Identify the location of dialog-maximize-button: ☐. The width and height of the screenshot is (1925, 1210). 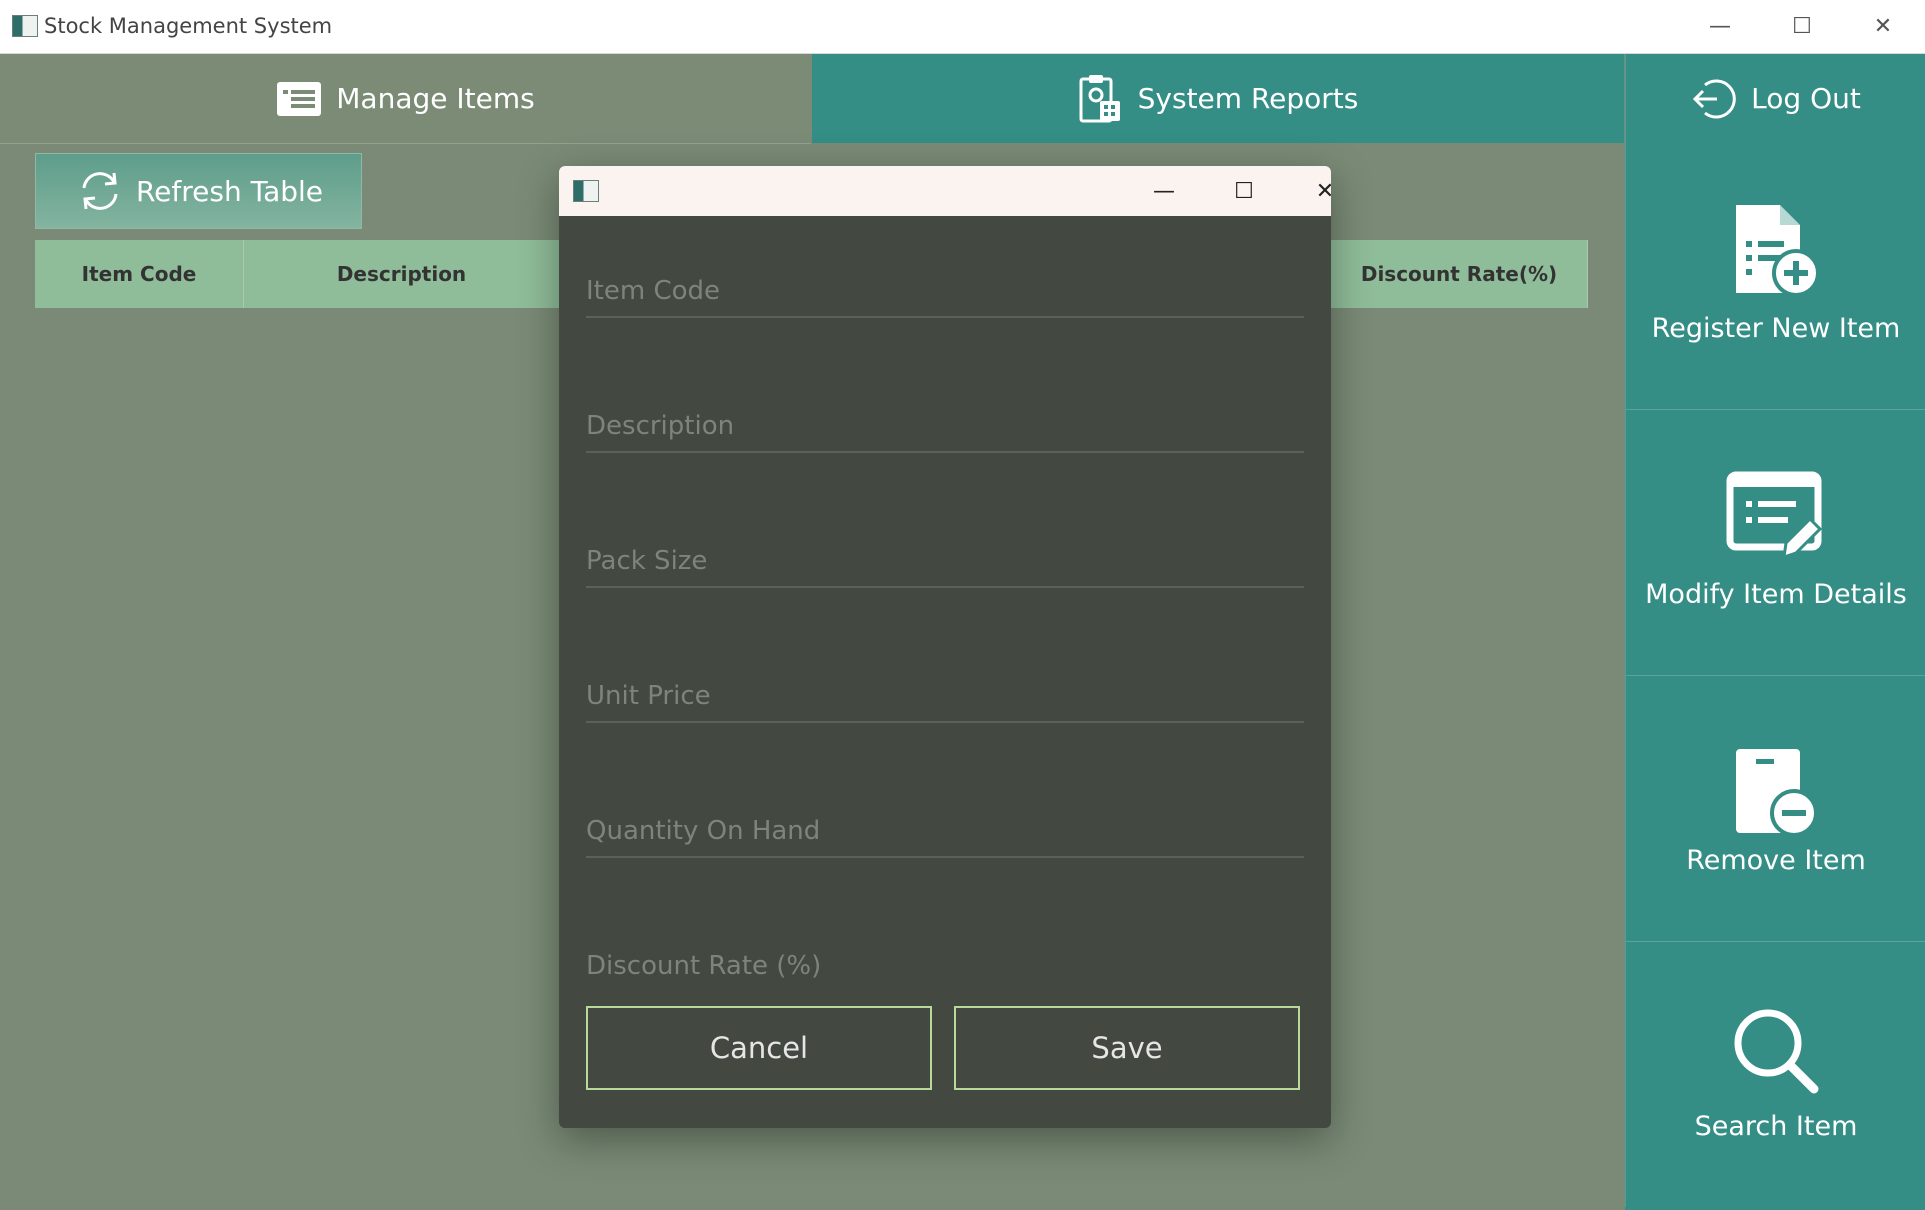
(1244, 191).